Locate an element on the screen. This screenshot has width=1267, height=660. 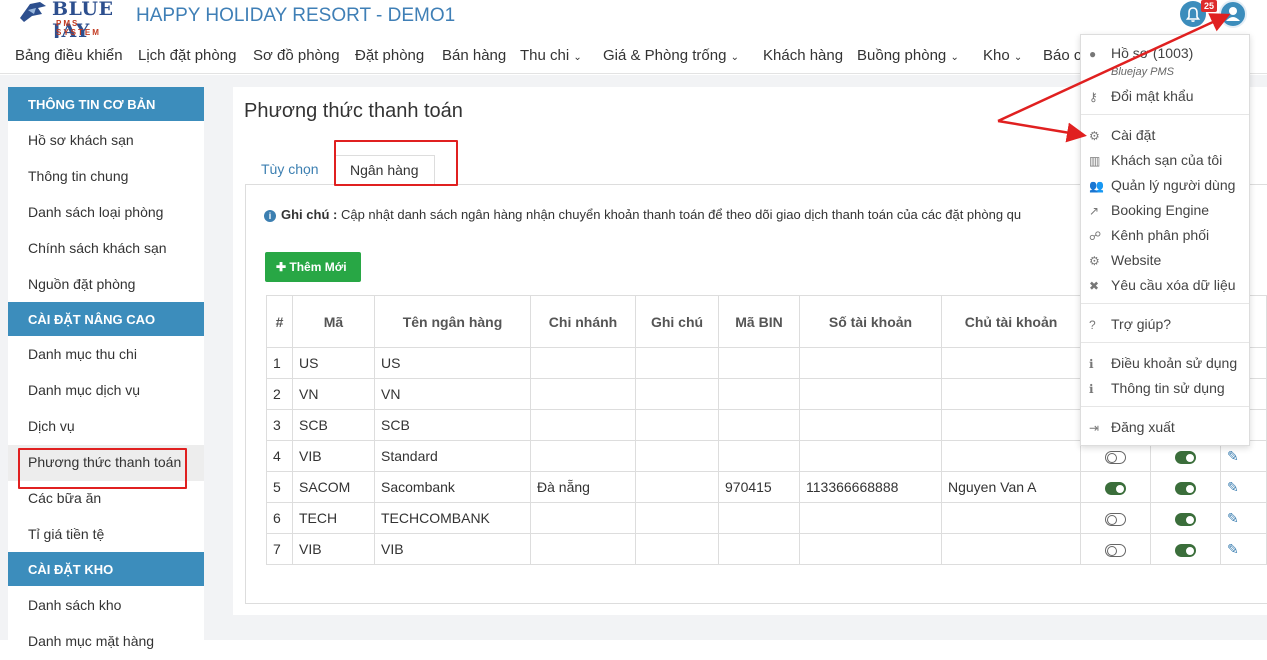
menu-terms: ℹ Điều khoản sử dụng is located at coordinates (1163, 363).